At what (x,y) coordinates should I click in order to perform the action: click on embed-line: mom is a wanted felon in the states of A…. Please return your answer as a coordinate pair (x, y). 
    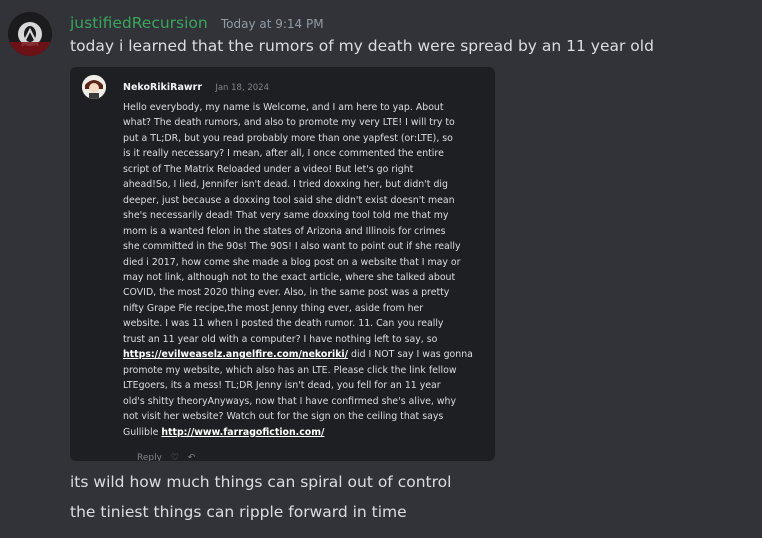
    Looking at the image, I should click on (284, 231).